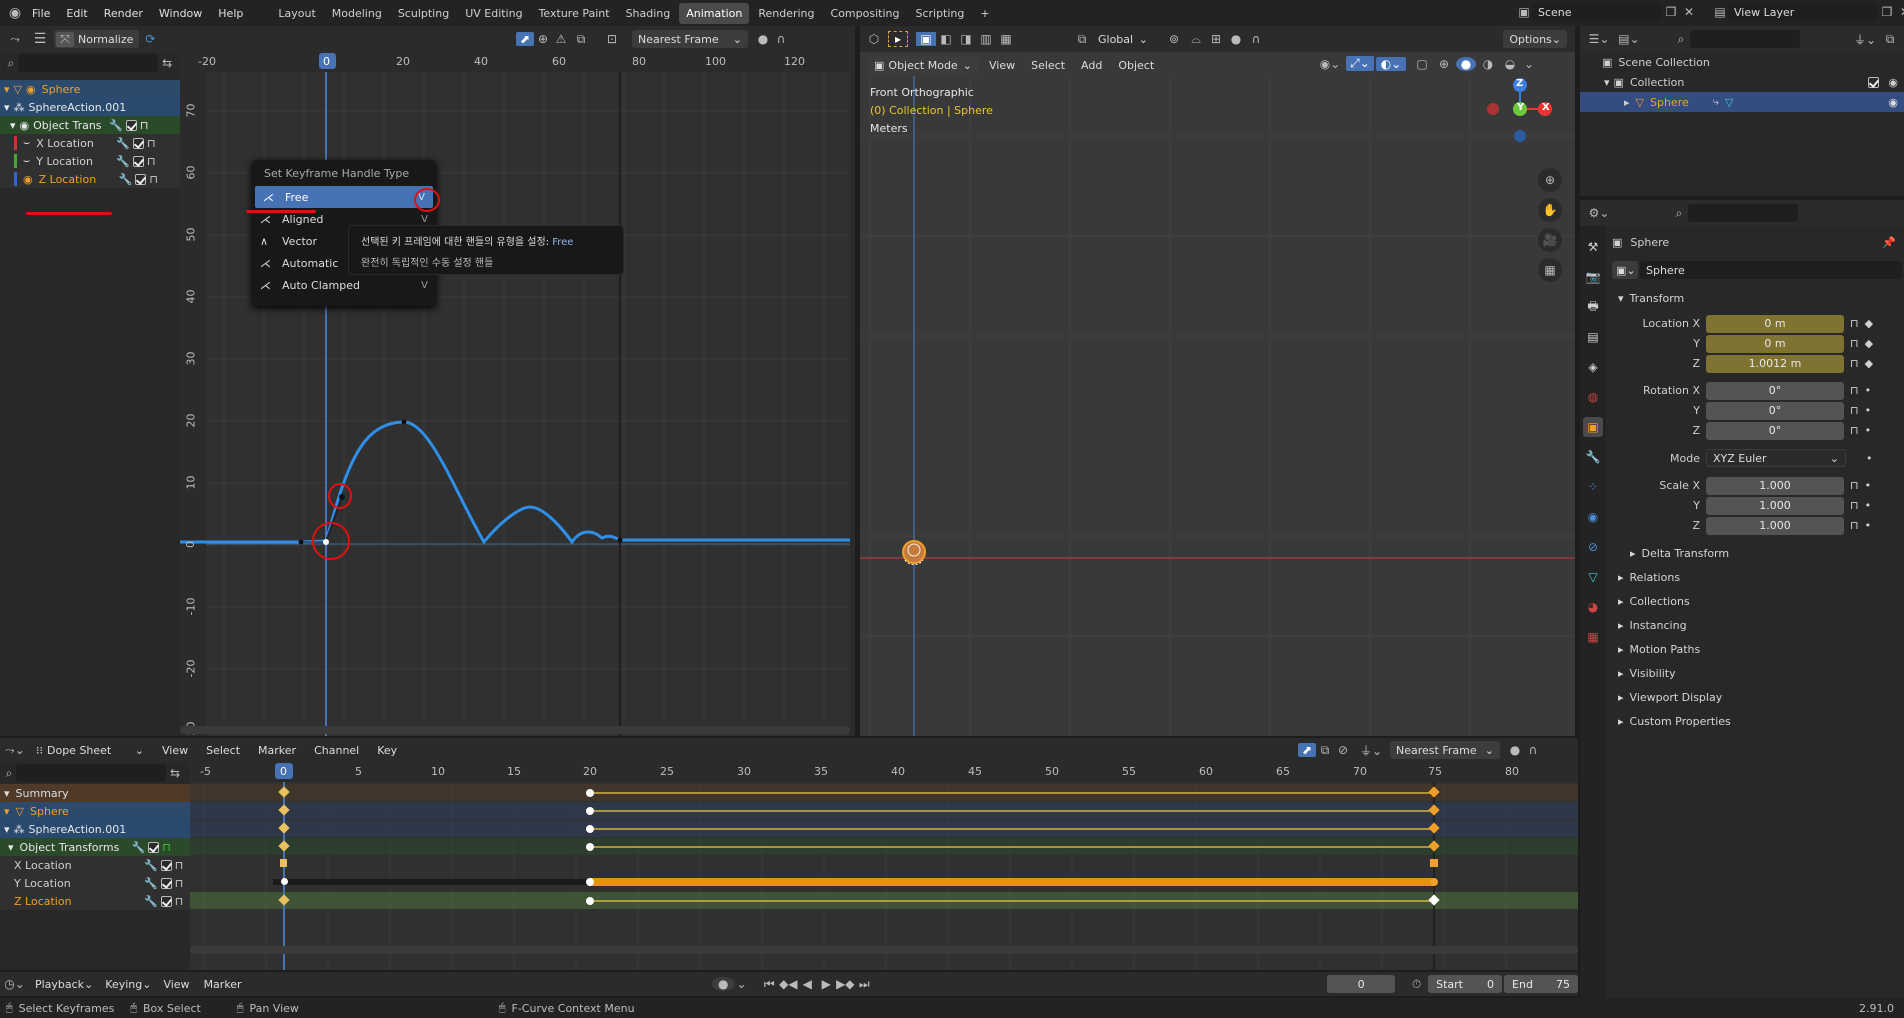 This screenshot has width=1904, height=1018. I want to click on editor-type-icon: ⬡, so click(874, 39).